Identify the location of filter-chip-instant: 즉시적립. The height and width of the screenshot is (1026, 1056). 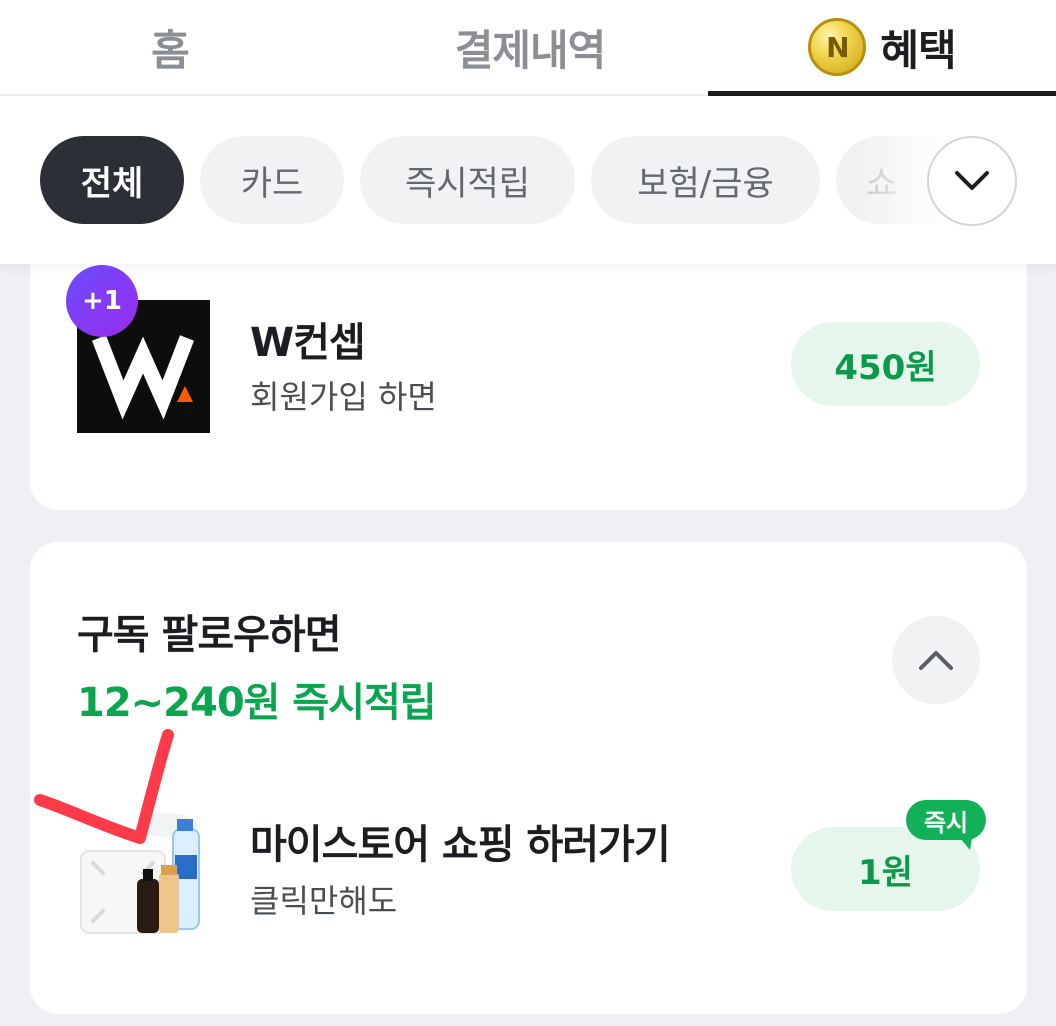
(467, 180).